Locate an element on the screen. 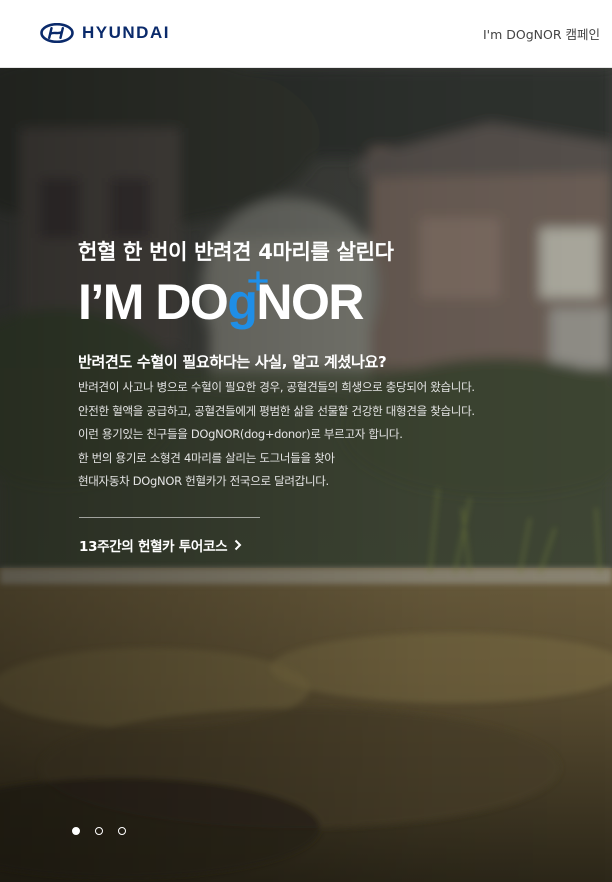 The image size is (612, 882). site-header: HYUNDAI I'm DOgNOR 캠페인 is located at coordinates (306, 34).